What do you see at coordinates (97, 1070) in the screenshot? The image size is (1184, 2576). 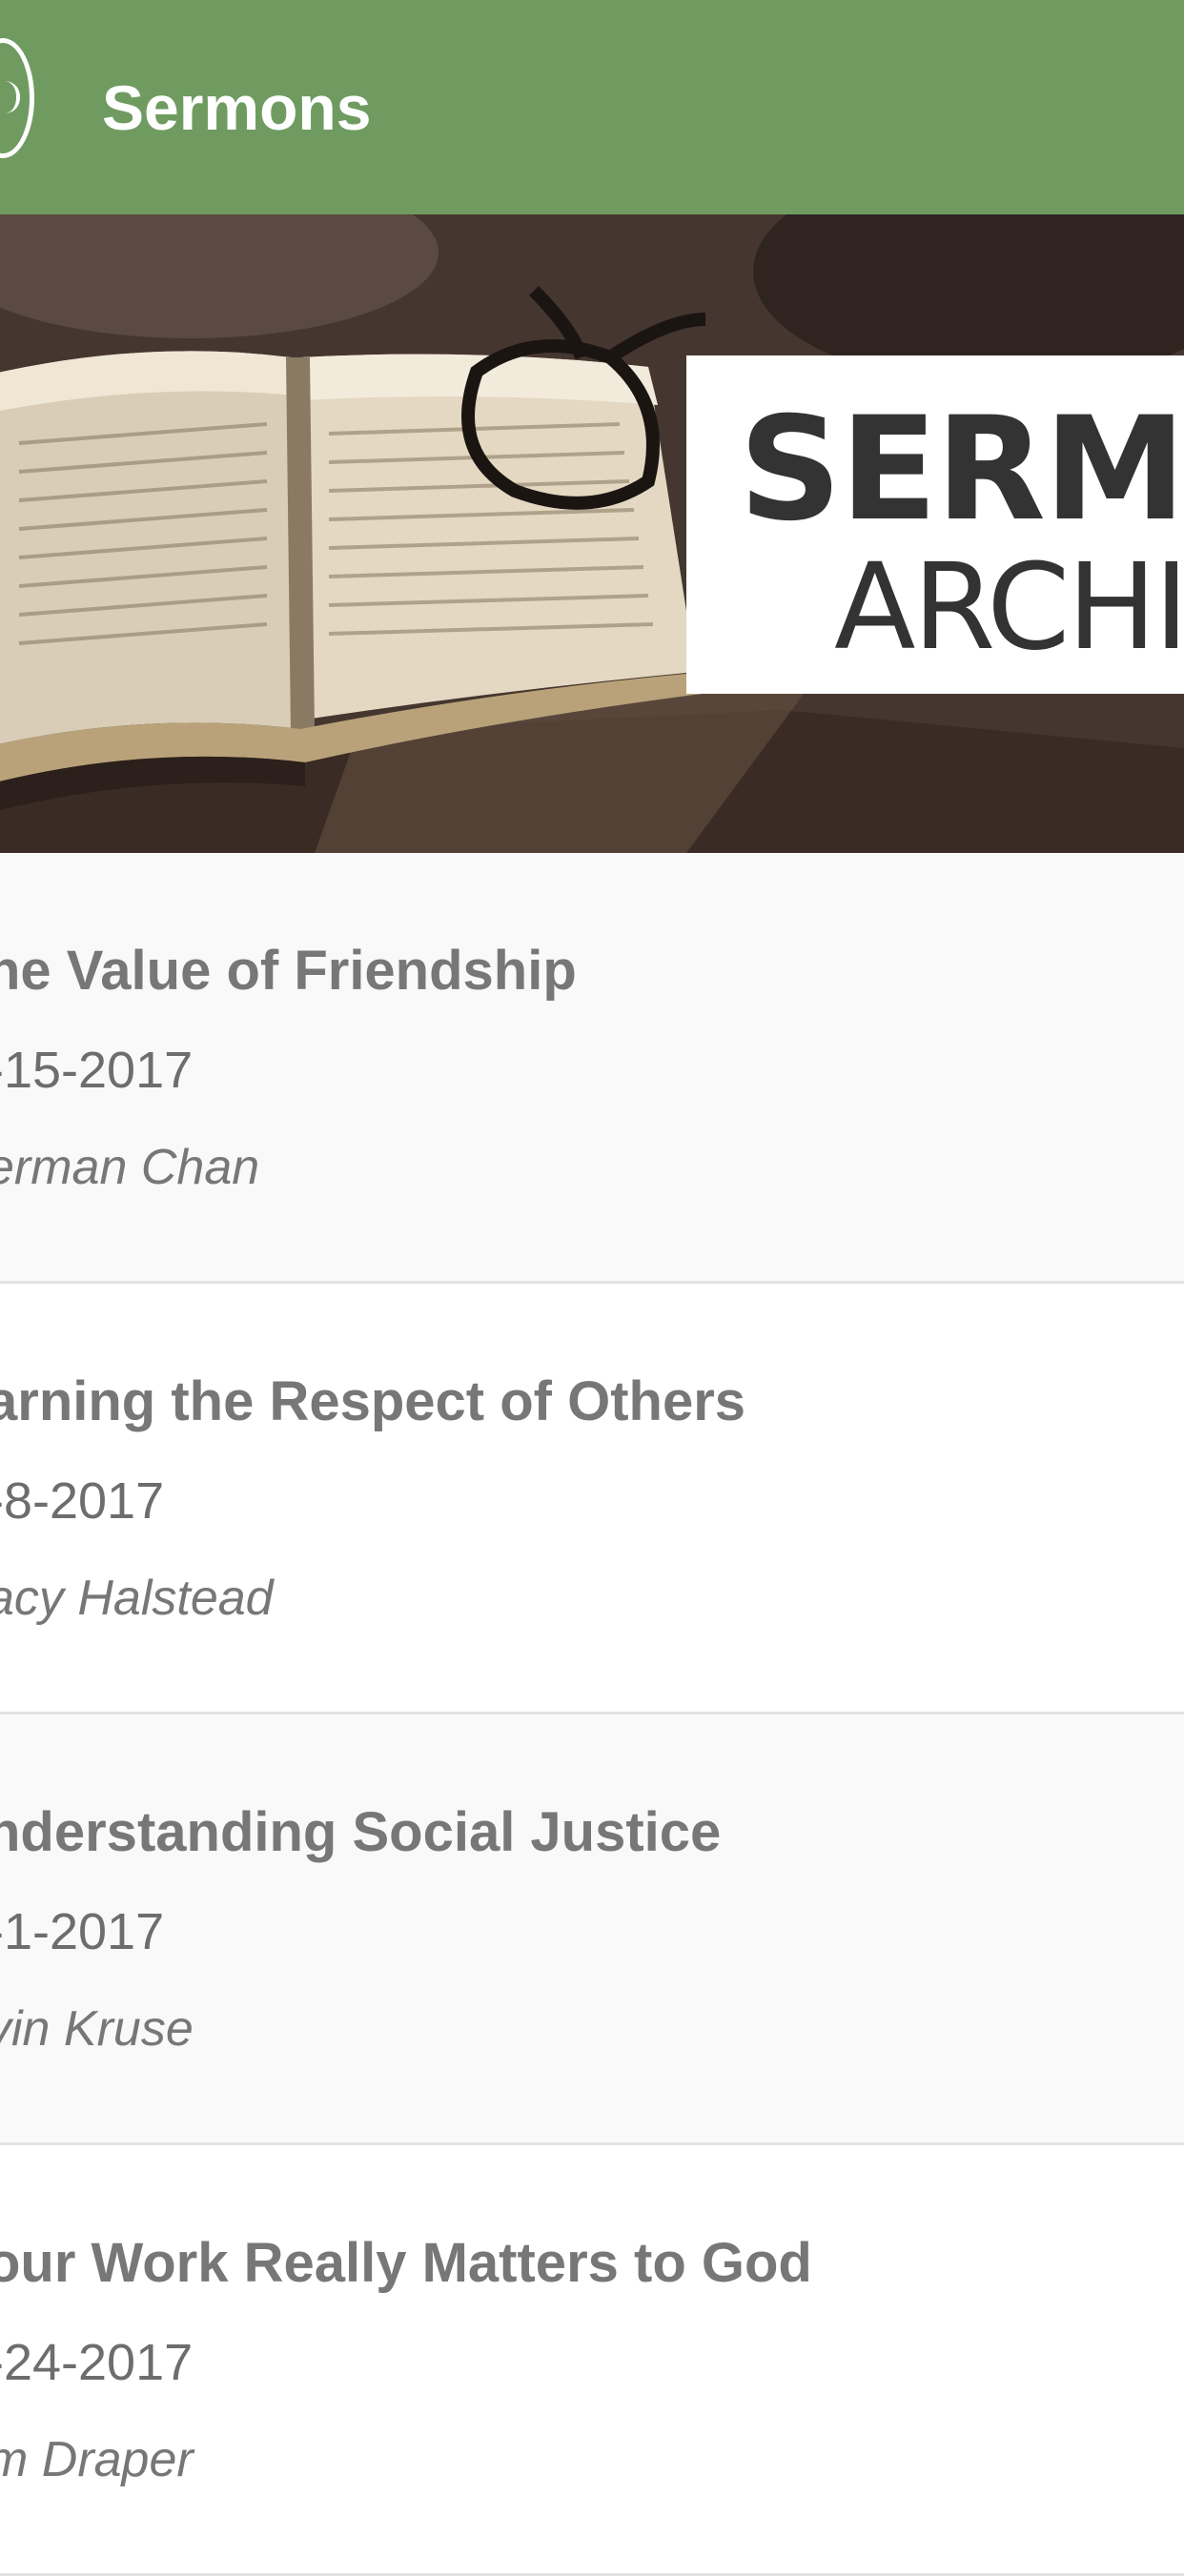 I see `sermon-date: -15-2017` at bounding box center [97, 1070].